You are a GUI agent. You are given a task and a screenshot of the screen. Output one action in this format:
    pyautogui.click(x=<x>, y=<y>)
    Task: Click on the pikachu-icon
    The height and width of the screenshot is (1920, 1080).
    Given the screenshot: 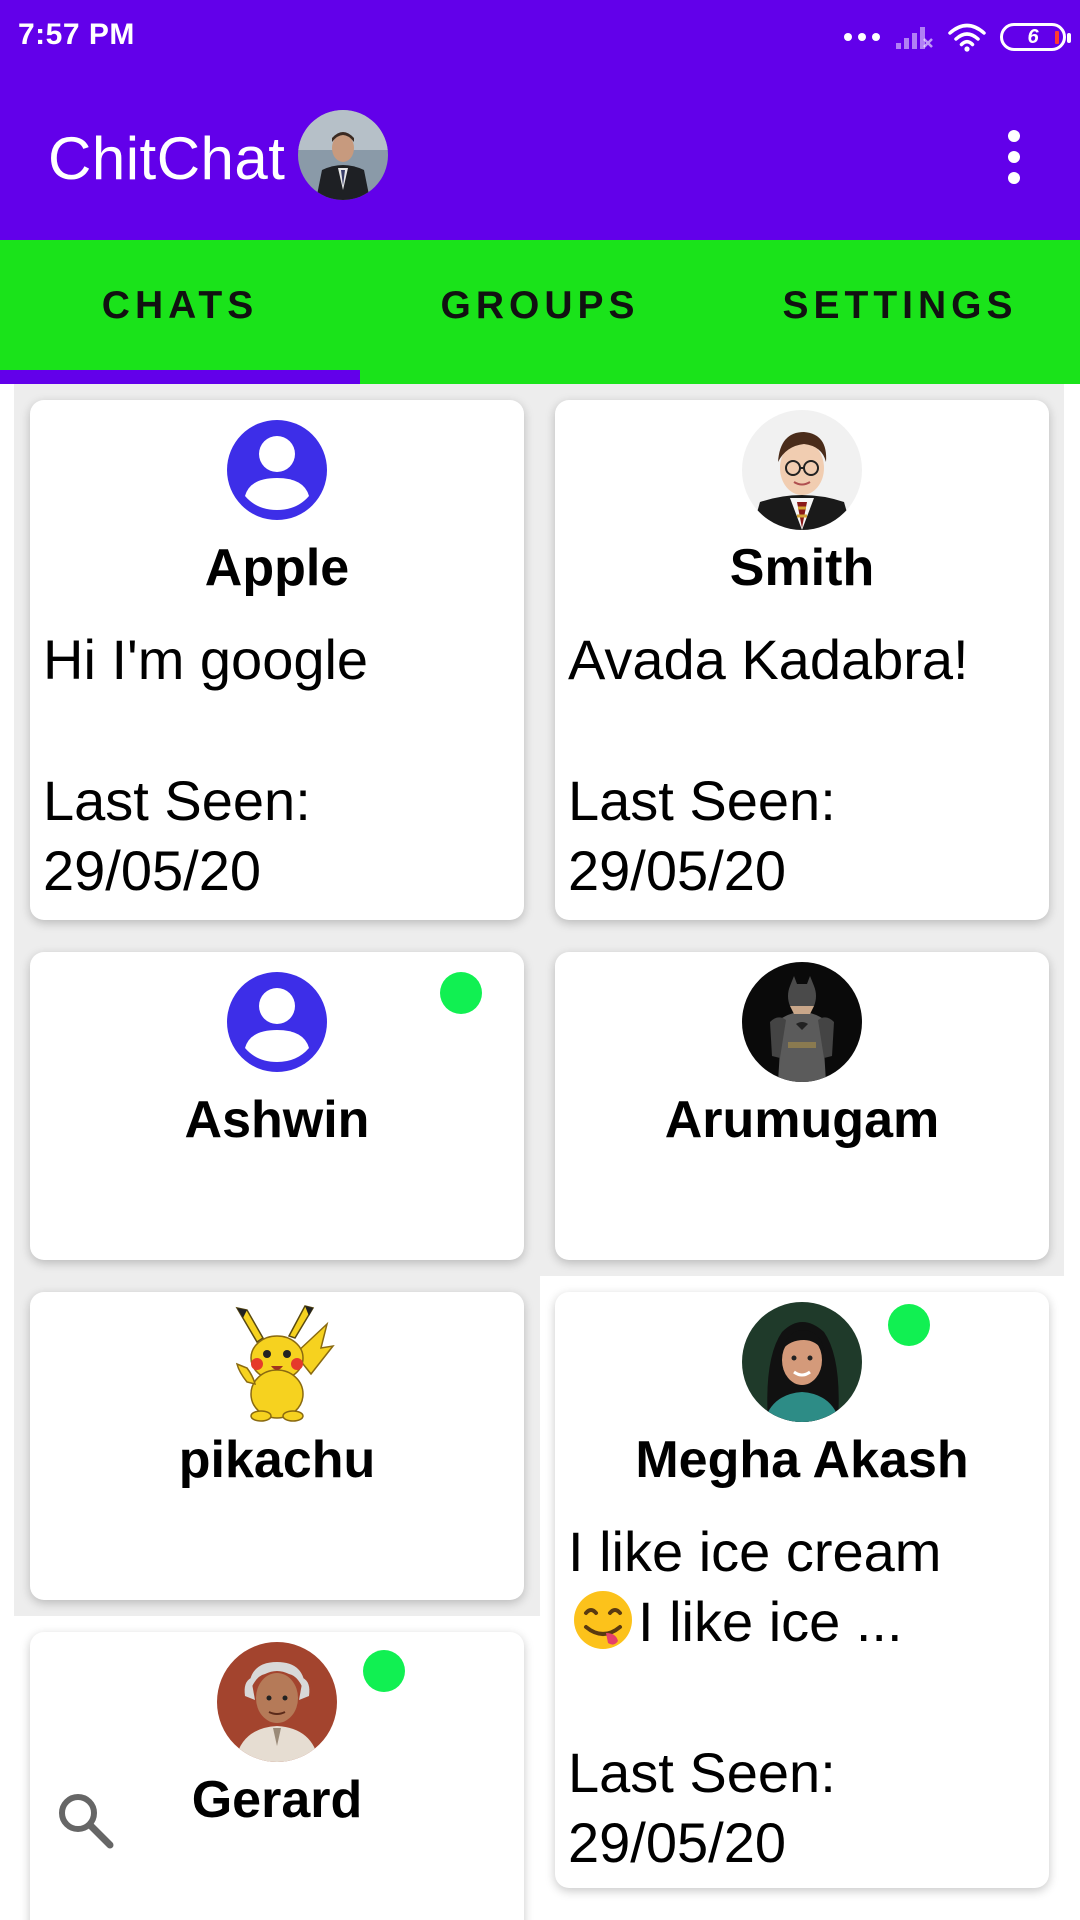 What is the action you would take?
    pyautogui.click(x=277, y=1362)
    